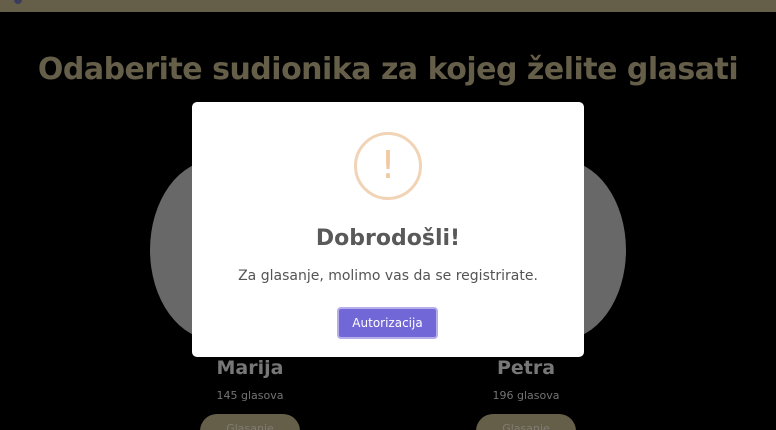 Image resolution: width=776 pixels, height=430 pixels. Describe the element at coordinates (387, 323) in the screenshot. I see `authorization-button: Autorizacija` at that location.